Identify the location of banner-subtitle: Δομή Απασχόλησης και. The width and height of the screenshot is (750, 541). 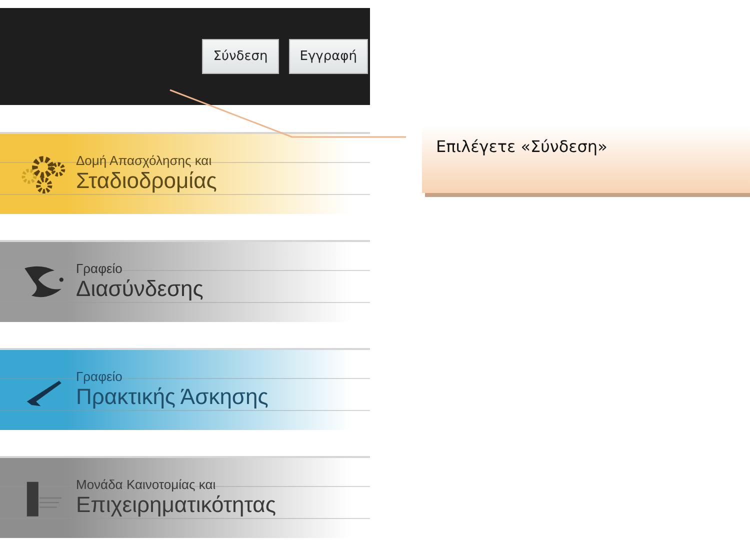
(144, 160).